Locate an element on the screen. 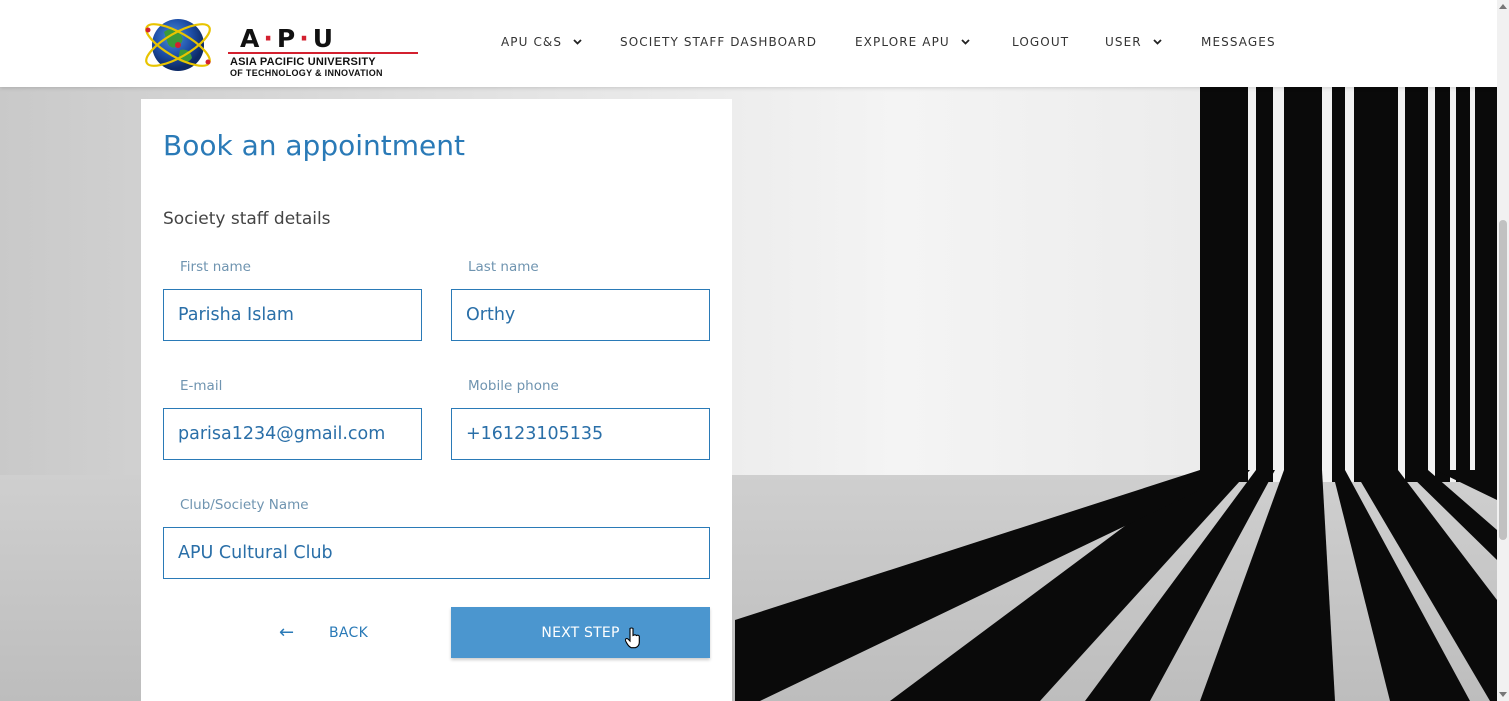 The height and width of the screenshot is (701, 1509). nav-explore-apu: EXPLORE APU is located at coordinates (912, 42).